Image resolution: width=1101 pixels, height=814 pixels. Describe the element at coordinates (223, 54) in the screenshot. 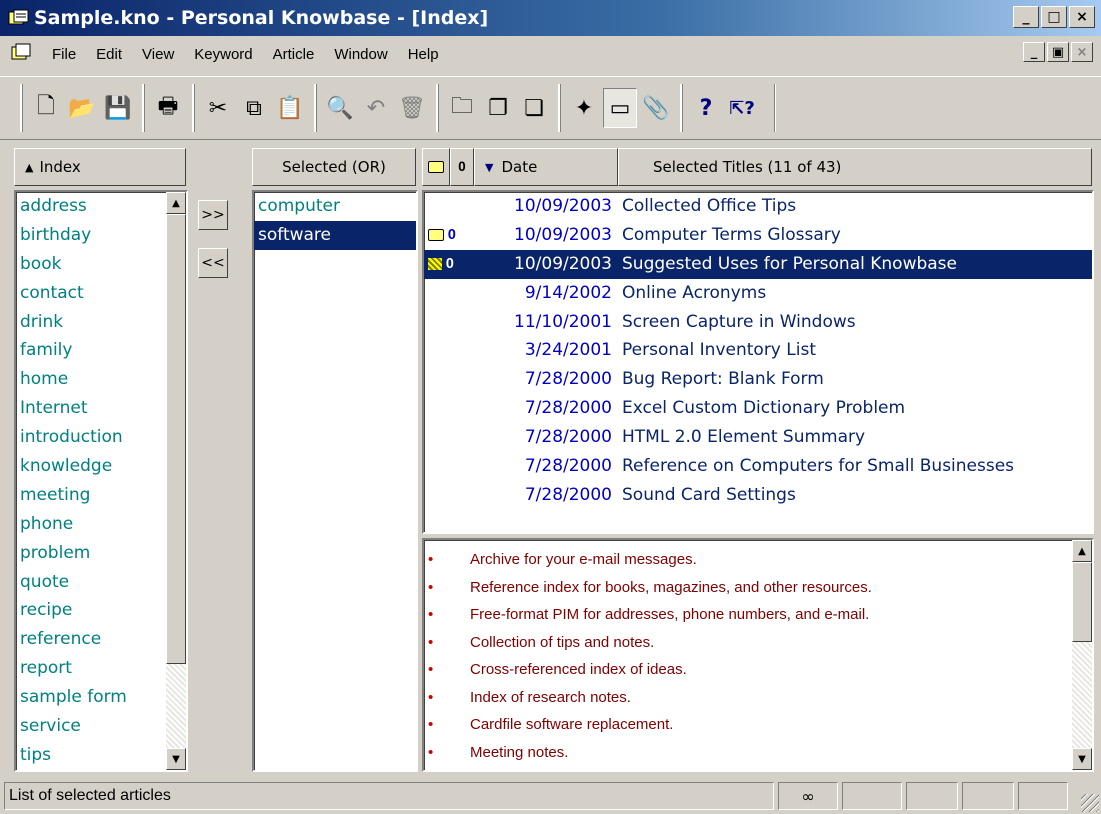

I see `menu-keyword: Keyword` at that location.